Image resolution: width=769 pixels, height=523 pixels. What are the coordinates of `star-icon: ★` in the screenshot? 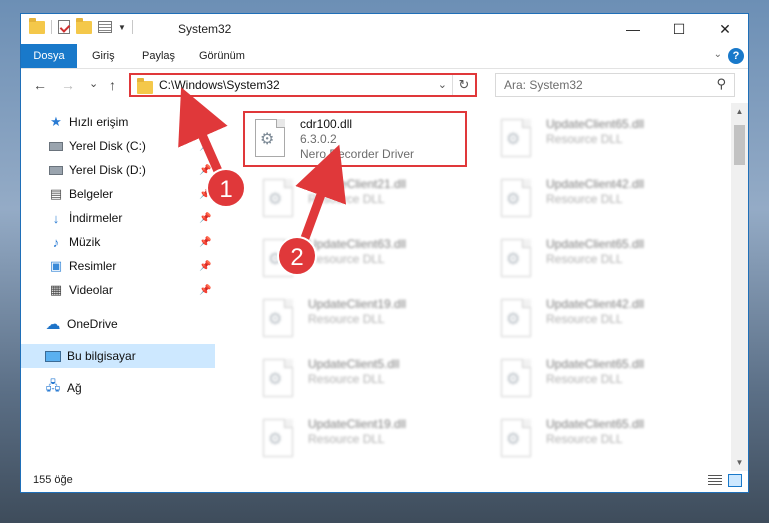 It's located at (56, 121).